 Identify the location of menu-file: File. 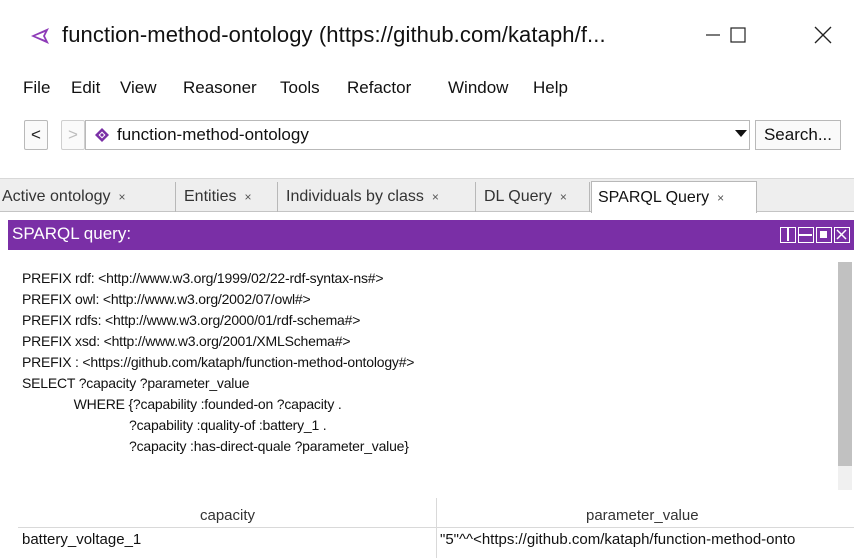
(36, 88).